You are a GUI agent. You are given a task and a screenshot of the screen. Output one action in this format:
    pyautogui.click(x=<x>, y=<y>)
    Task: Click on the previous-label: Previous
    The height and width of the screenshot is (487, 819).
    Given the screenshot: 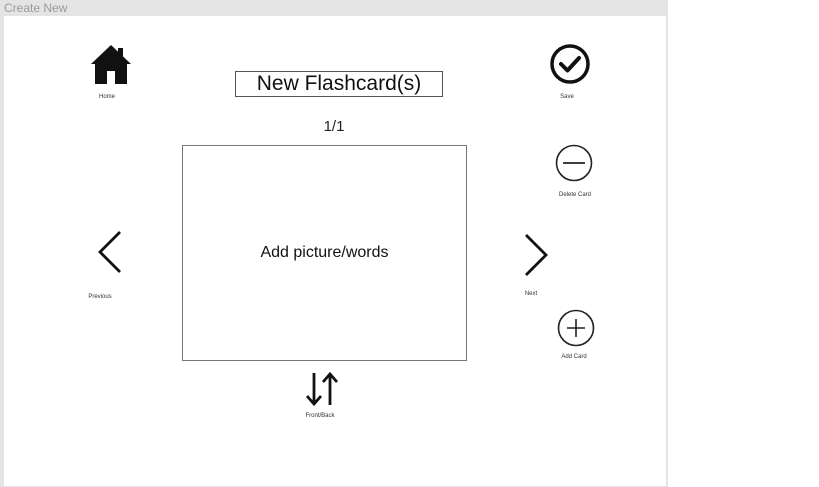 What is the action you would take?
    pyautogui.click(x=100, y=297)
    